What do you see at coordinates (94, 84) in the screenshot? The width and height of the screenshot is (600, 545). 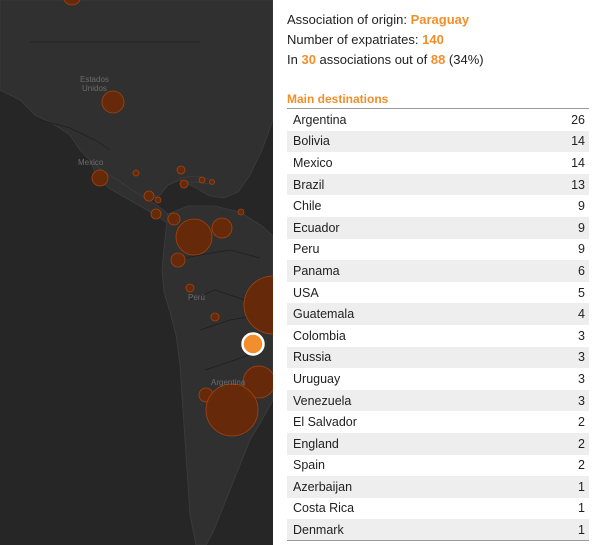 I see `map-label-usa: Estados Unidos` at bounding box center [94, 84].